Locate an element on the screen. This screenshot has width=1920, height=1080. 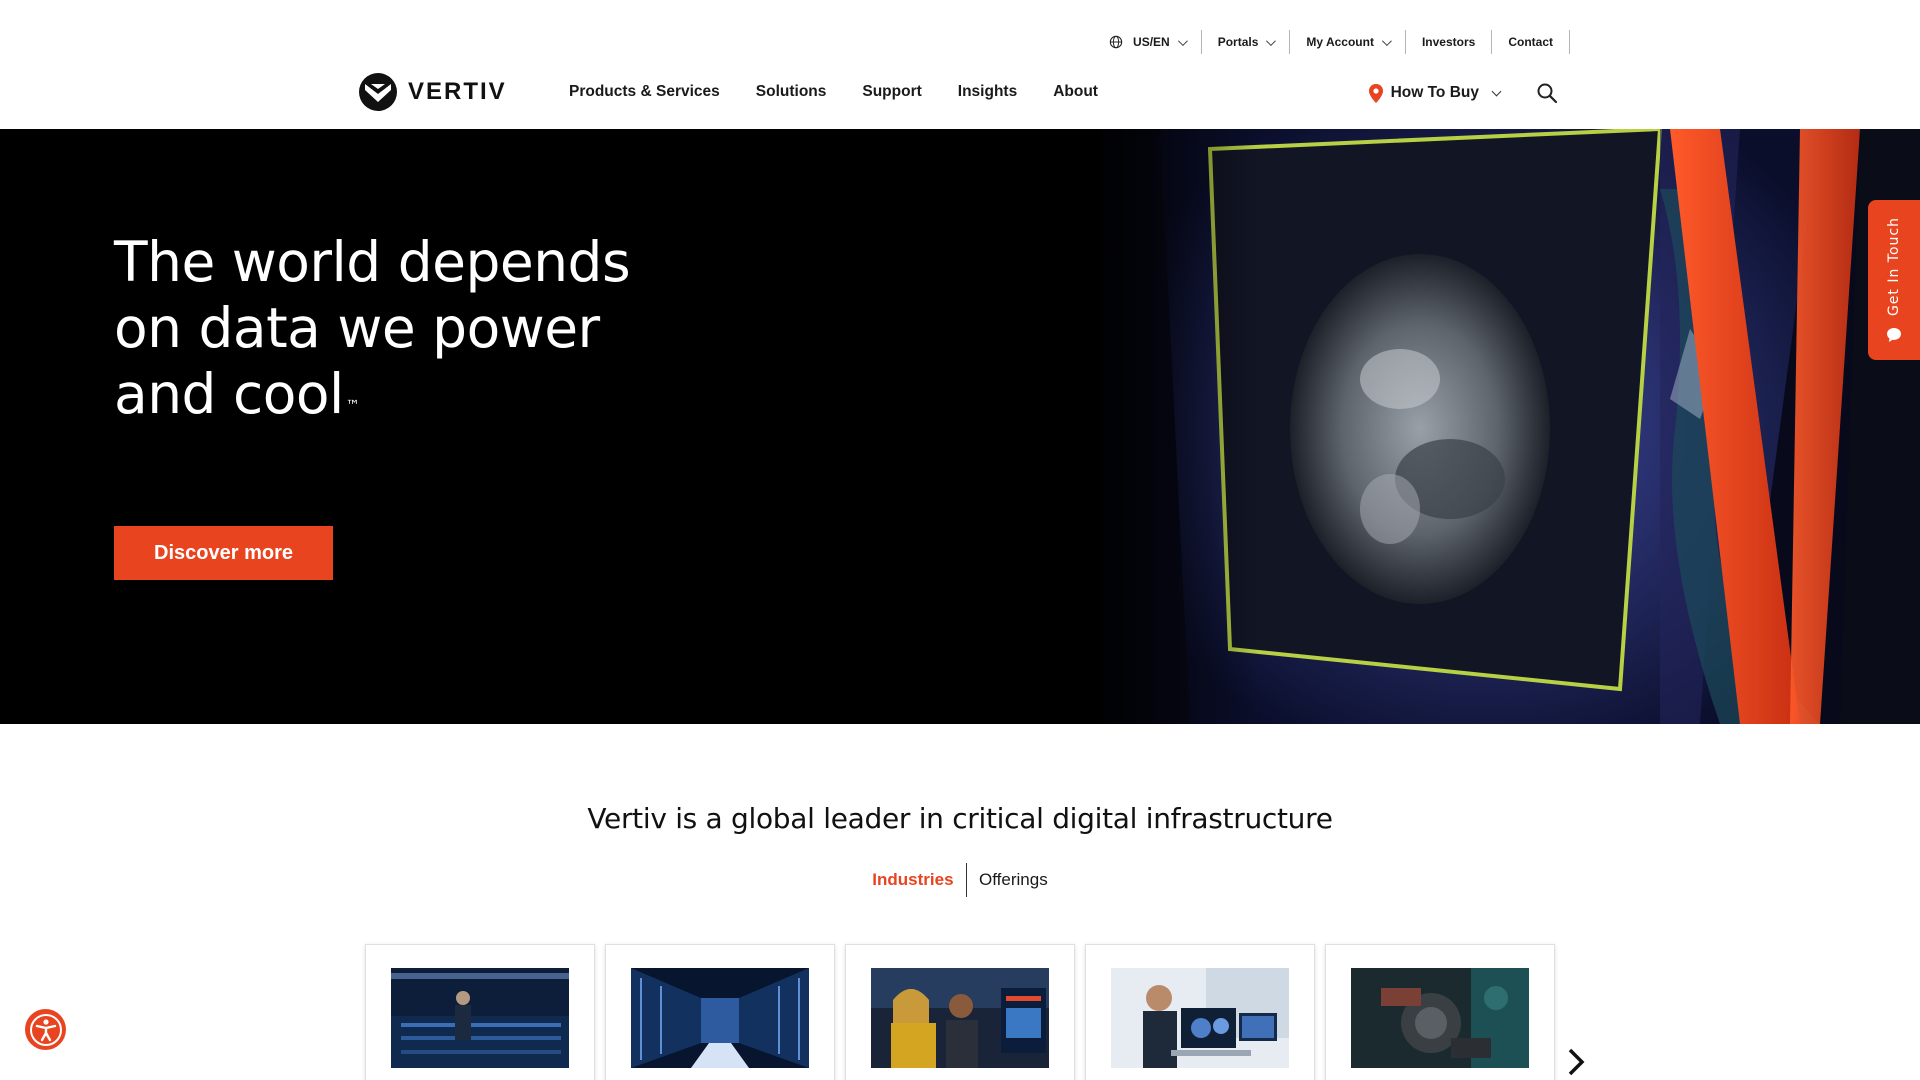
get-in-touch-label: Get In Touch is located at coordinates (1894, 267).